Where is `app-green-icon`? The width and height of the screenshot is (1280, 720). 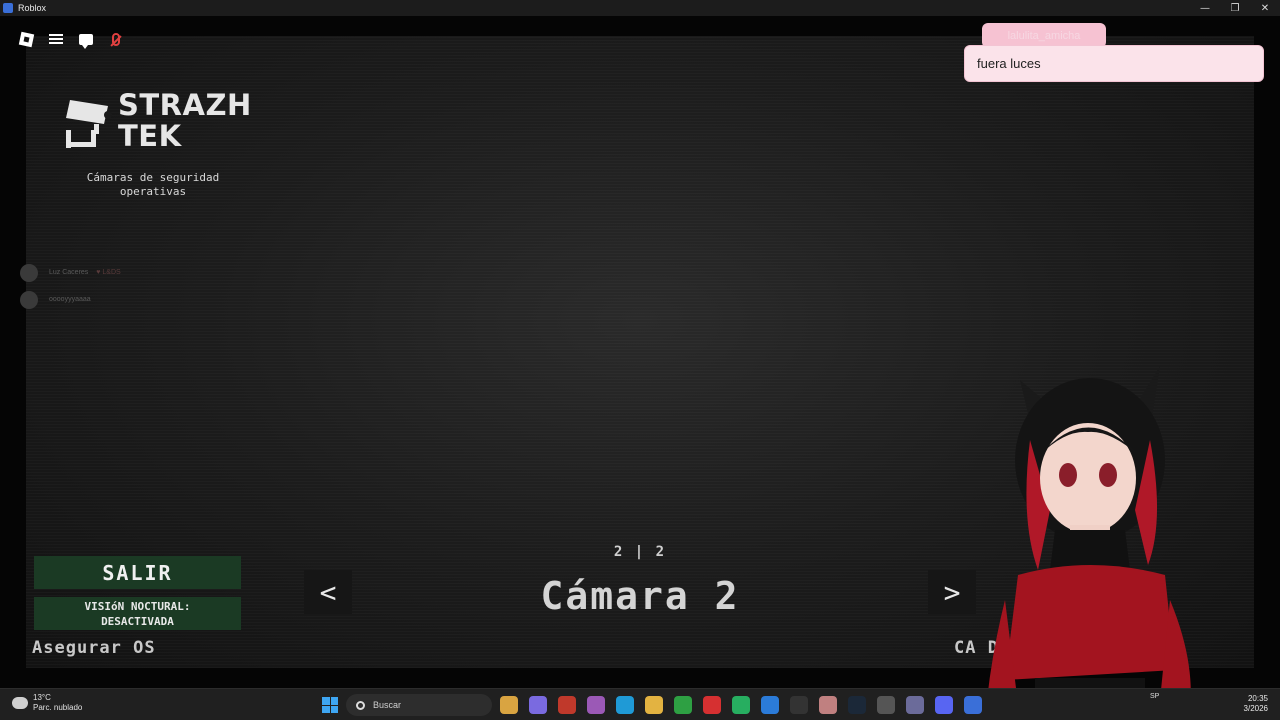
app-green-icon is located at coordinates (741, 705).